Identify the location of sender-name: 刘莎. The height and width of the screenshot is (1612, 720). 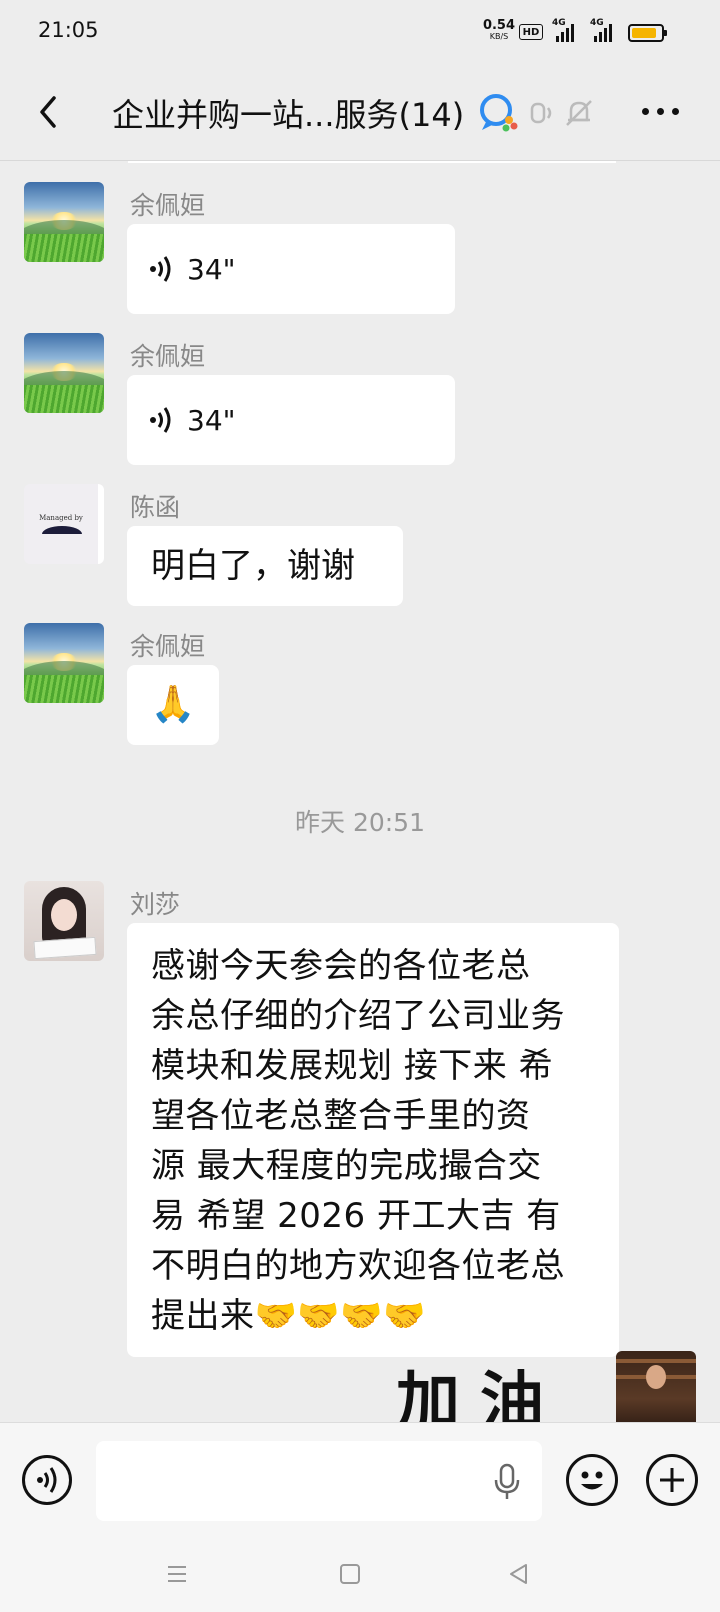
(155, 904).